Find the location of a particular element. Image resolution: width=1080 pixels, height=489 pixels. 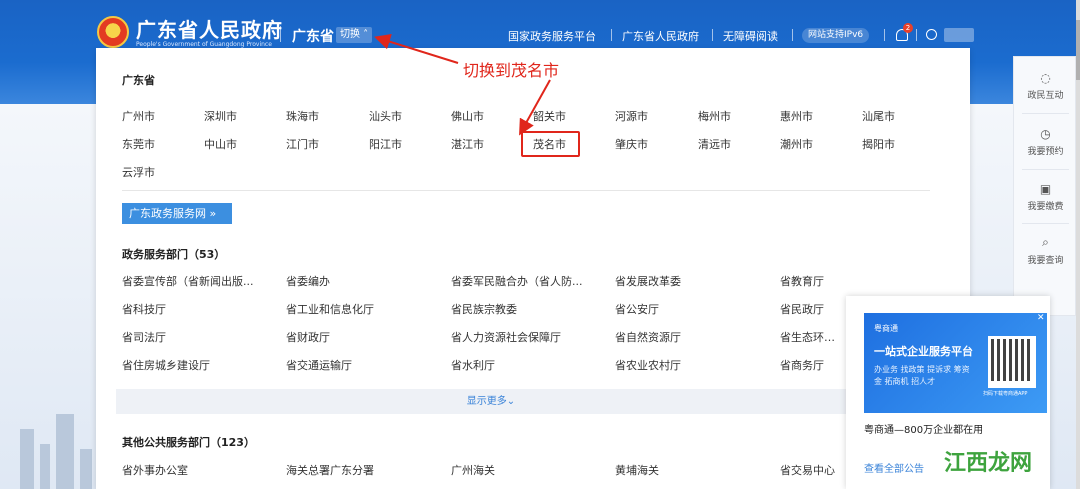

annotation-label: 切换到茂名市 is located at coordinates (511, 70).